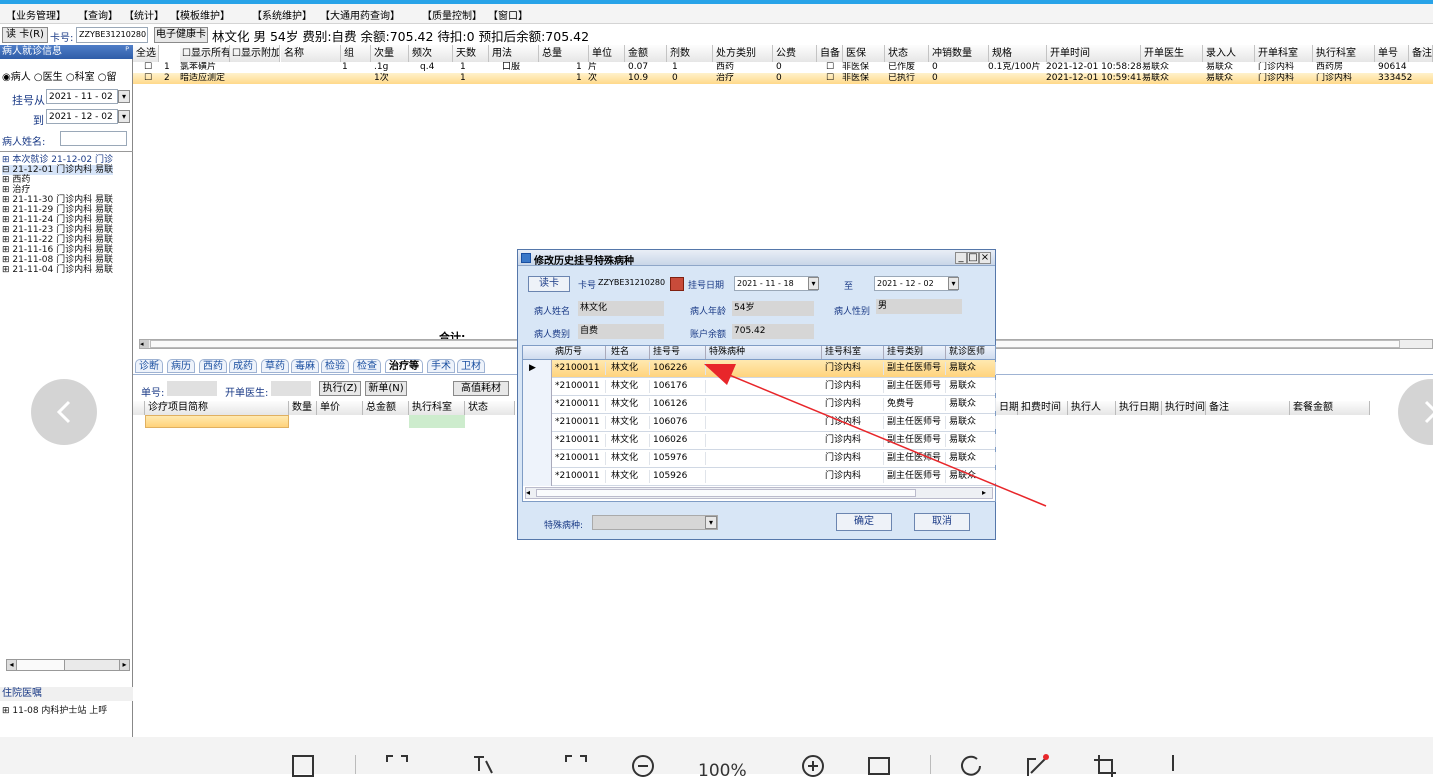  Describe the element at coordinates (483, 766) in the screenshot. I see `translate-icon` at that location.